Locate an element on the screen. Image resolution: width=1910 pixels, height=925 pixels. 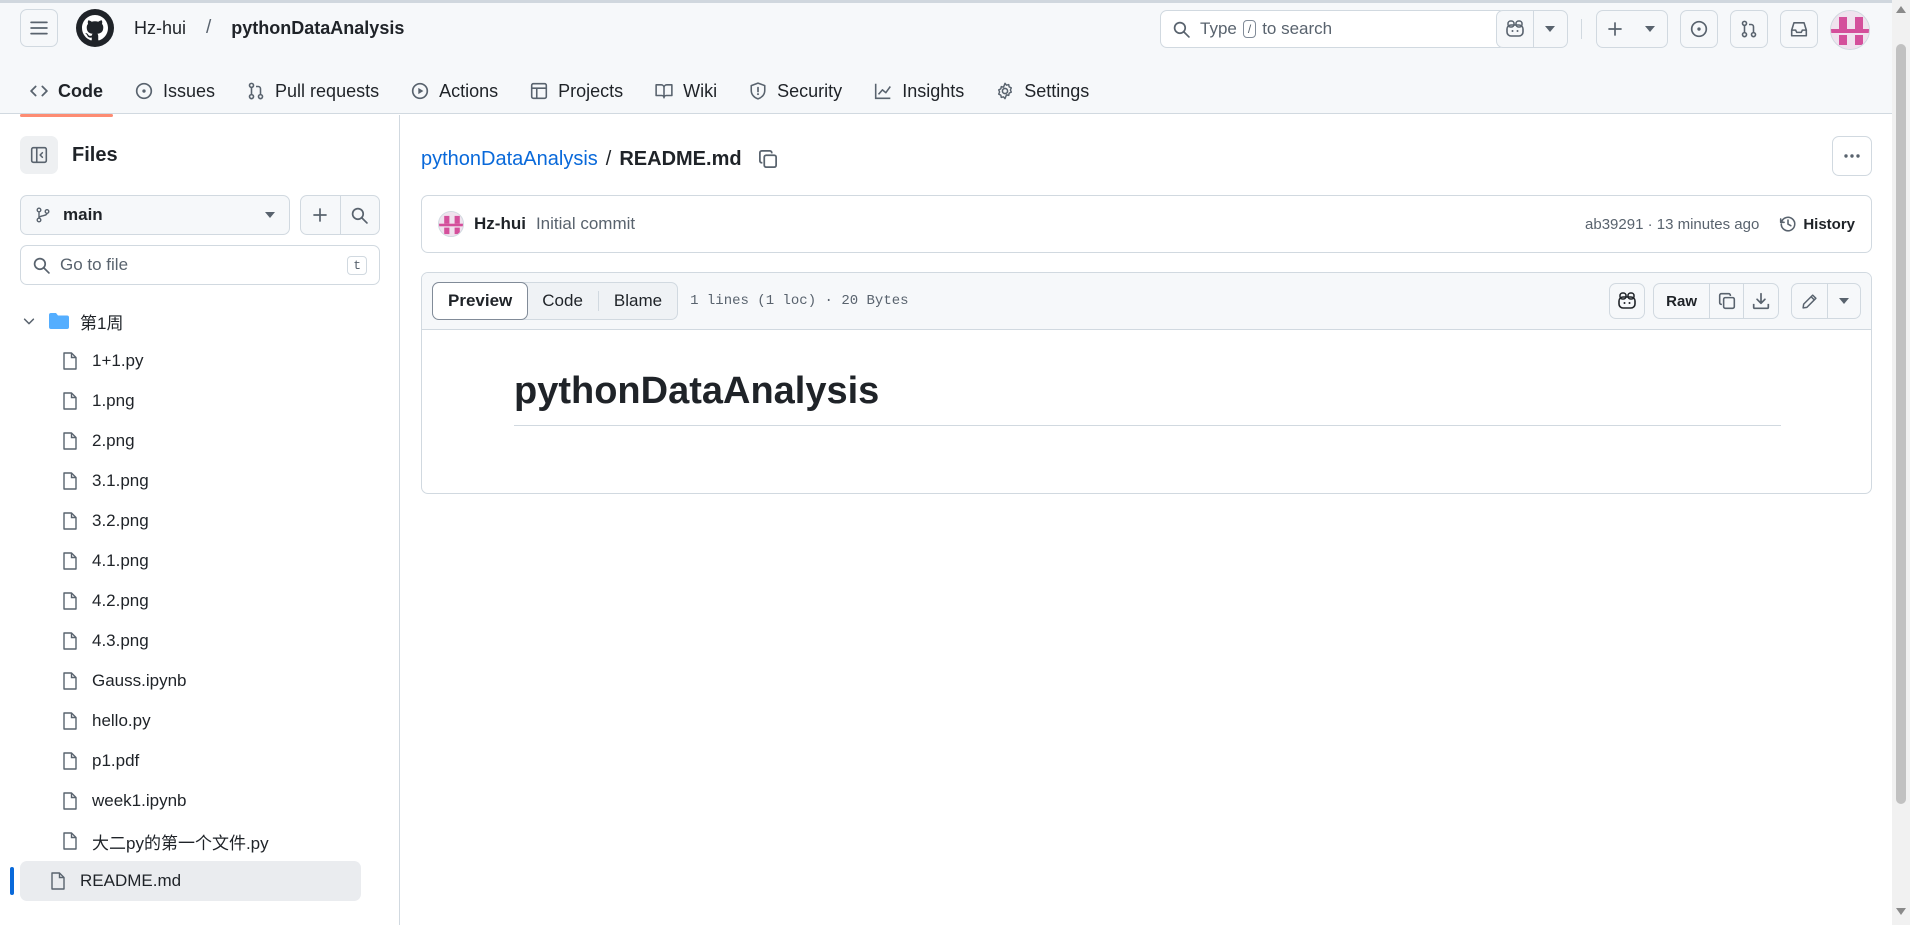
files-title: Files is located at coordinates (95, 154).